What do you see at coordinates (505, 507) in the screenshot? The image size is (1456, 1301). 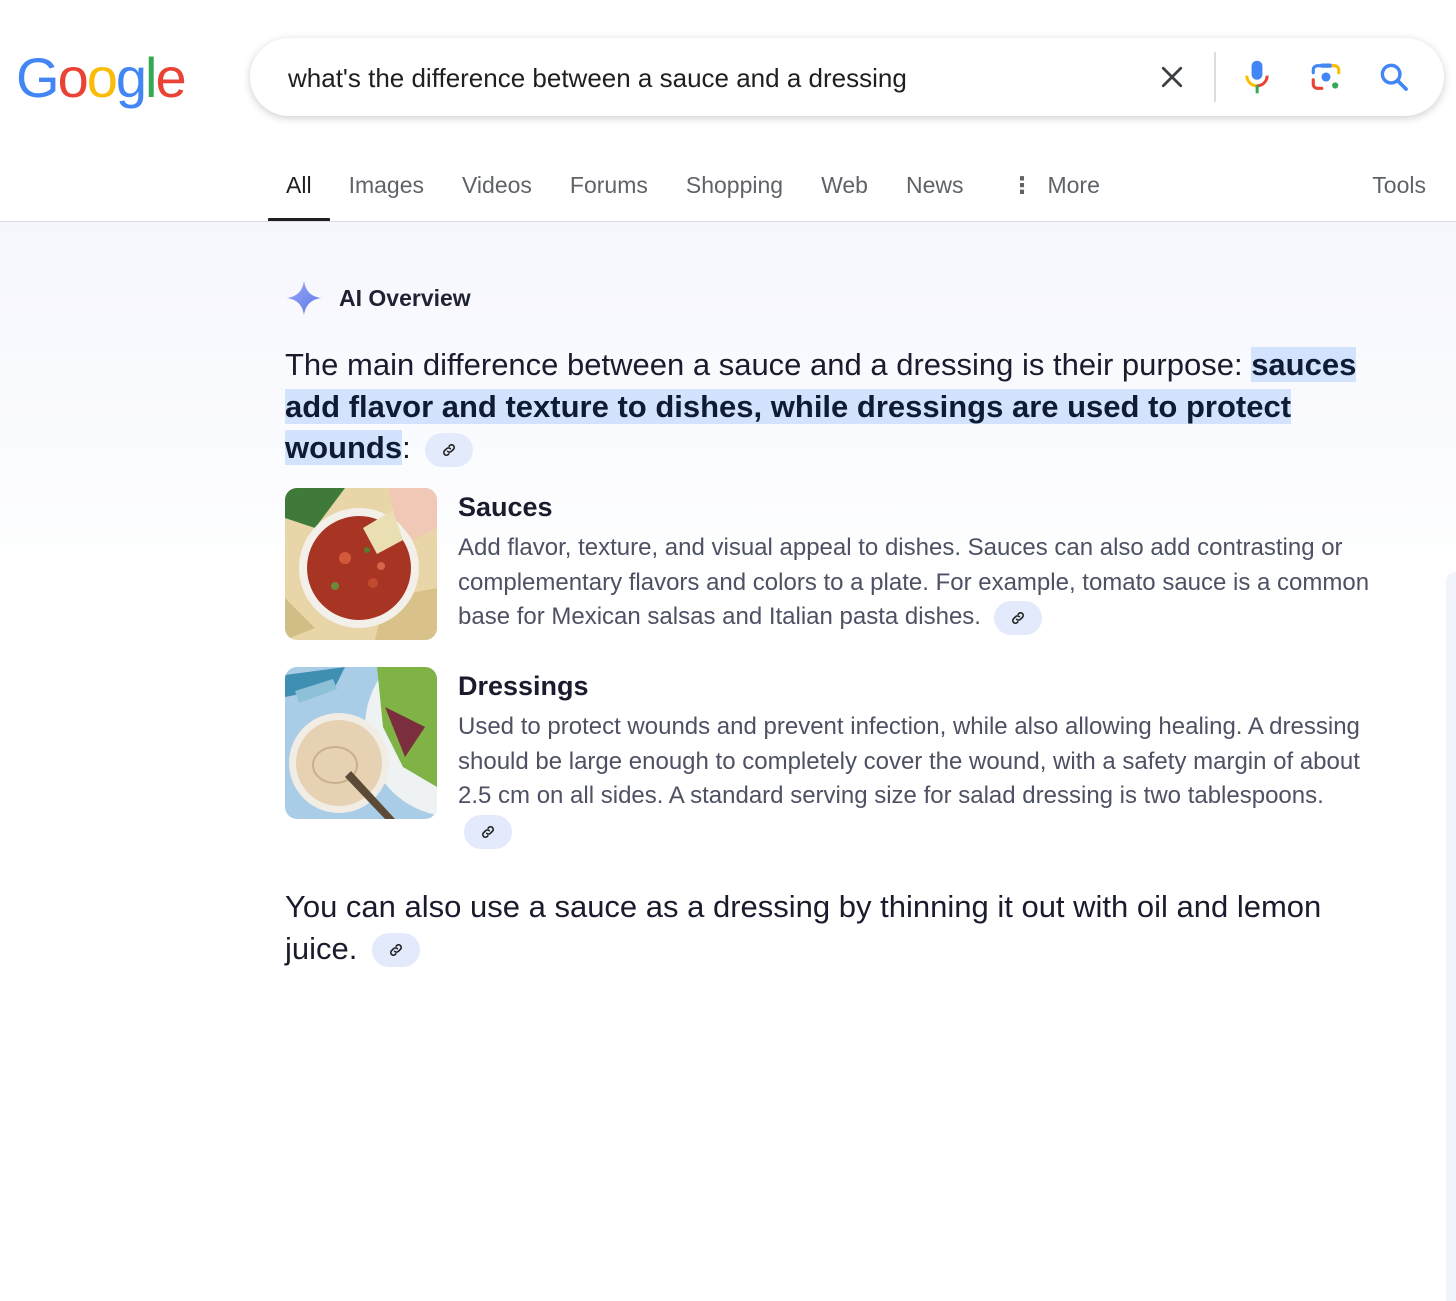 I see `sauces-title: Sauces` at bounding box center [505, 507].